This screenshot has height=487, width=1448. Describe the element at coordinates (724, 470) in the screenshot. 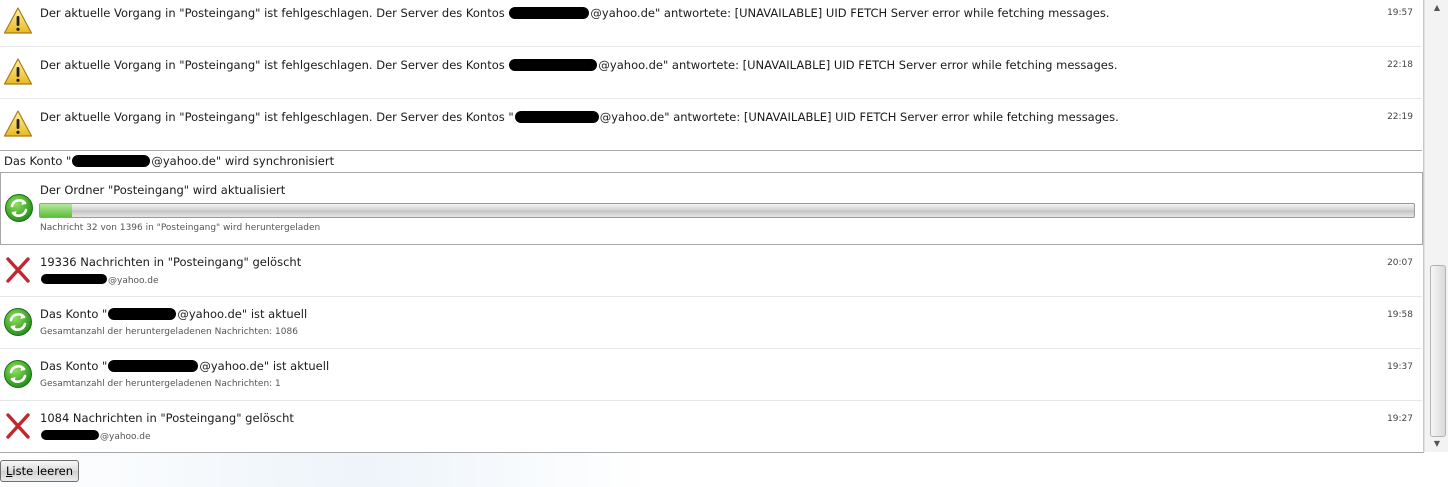

I see `bottom-bar` at that location.